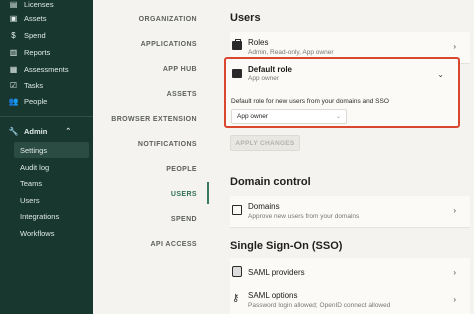 The image size is (474, 314). I want to click on settings-nav-organization: ORGANIZATION, so click(168, 19).